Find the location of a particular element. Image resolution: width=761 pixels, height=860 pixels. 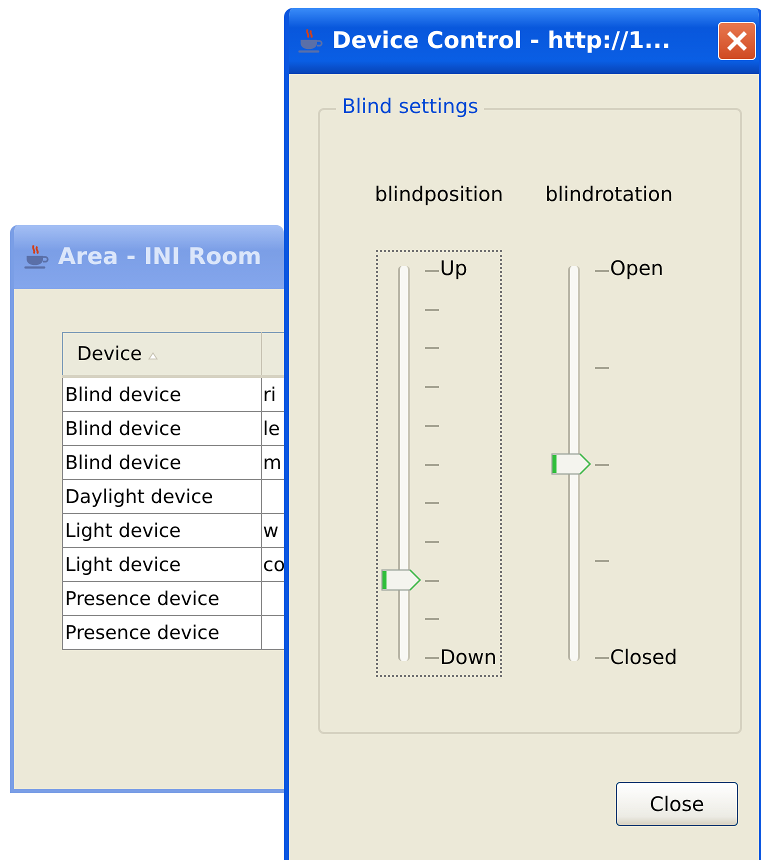

slider-top-label: Open is located at coordinates (637, 268).